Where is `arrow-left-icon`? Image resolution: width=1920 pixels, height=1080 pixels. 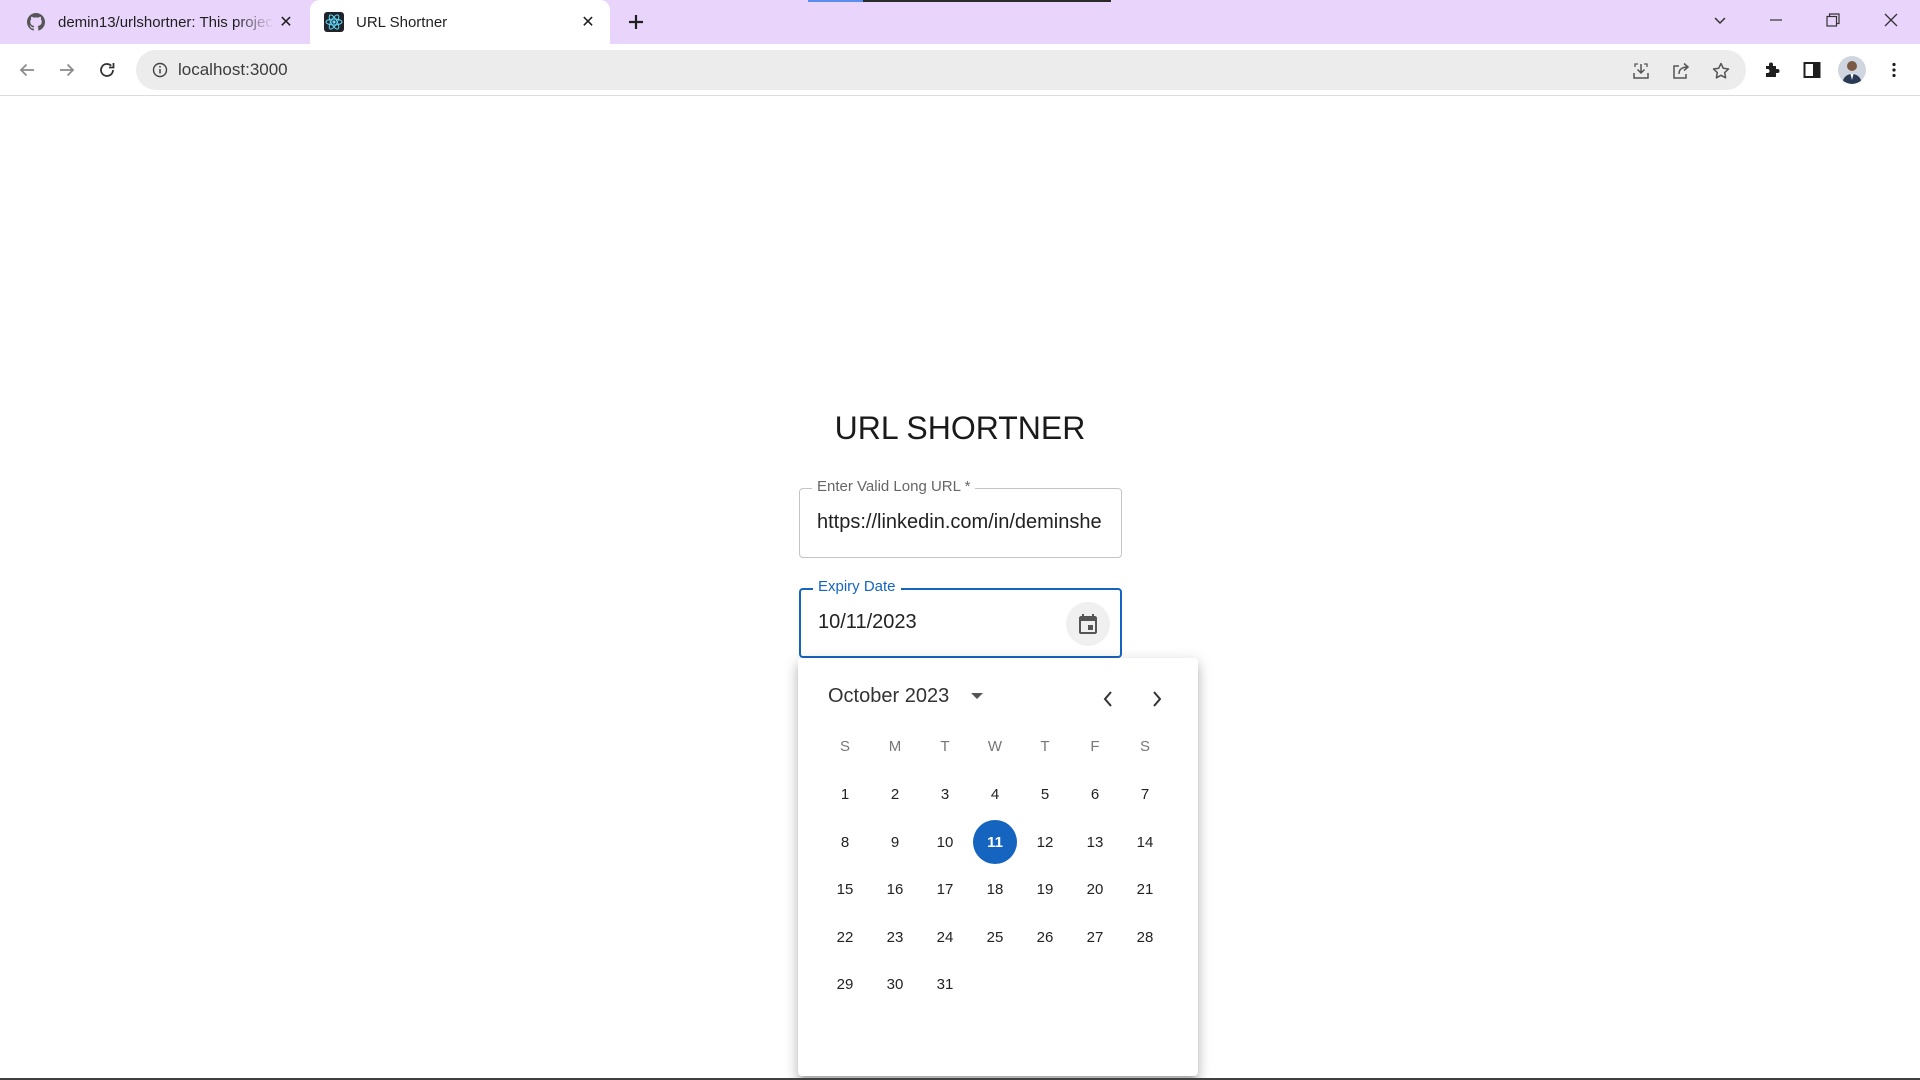 arrow-left-icon is located at coordinates (26, 70).